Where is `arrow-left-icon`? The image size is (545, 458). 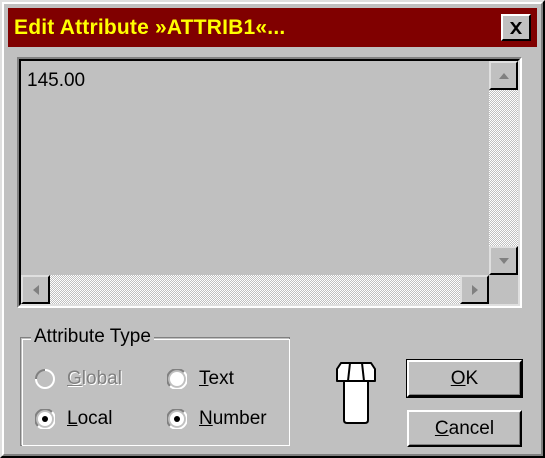 arrow-left-icon is located at coordinates (35, 289).